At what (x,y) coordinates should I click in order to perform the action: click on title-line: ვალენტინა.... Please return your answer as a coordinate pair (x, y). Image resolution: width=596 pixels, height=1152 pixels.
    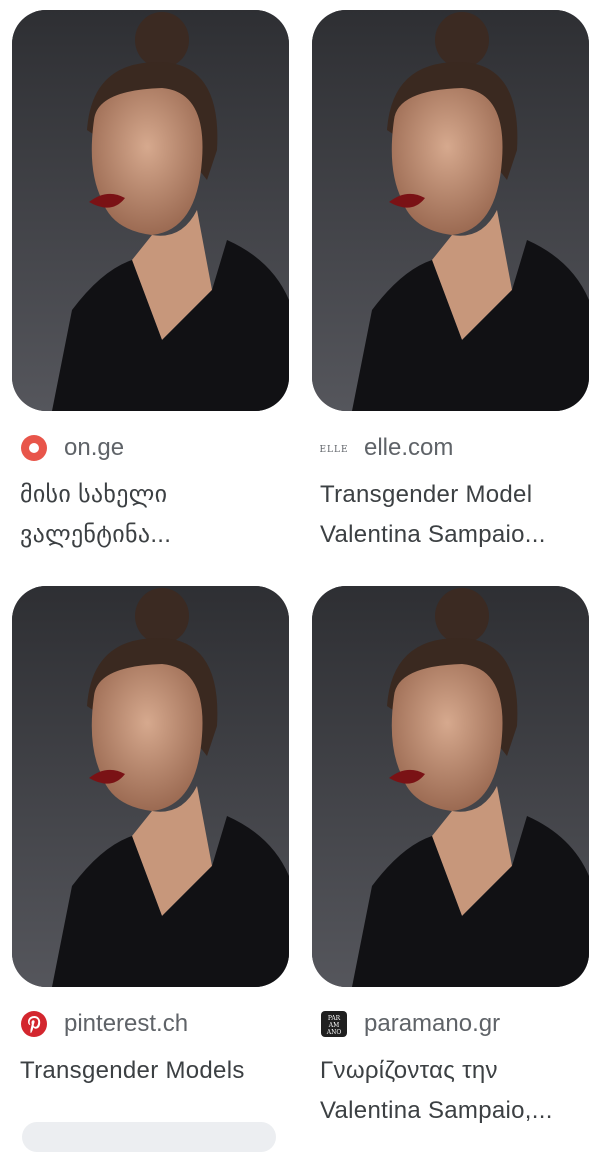
    Looking at the image, I should click on (96, 534).